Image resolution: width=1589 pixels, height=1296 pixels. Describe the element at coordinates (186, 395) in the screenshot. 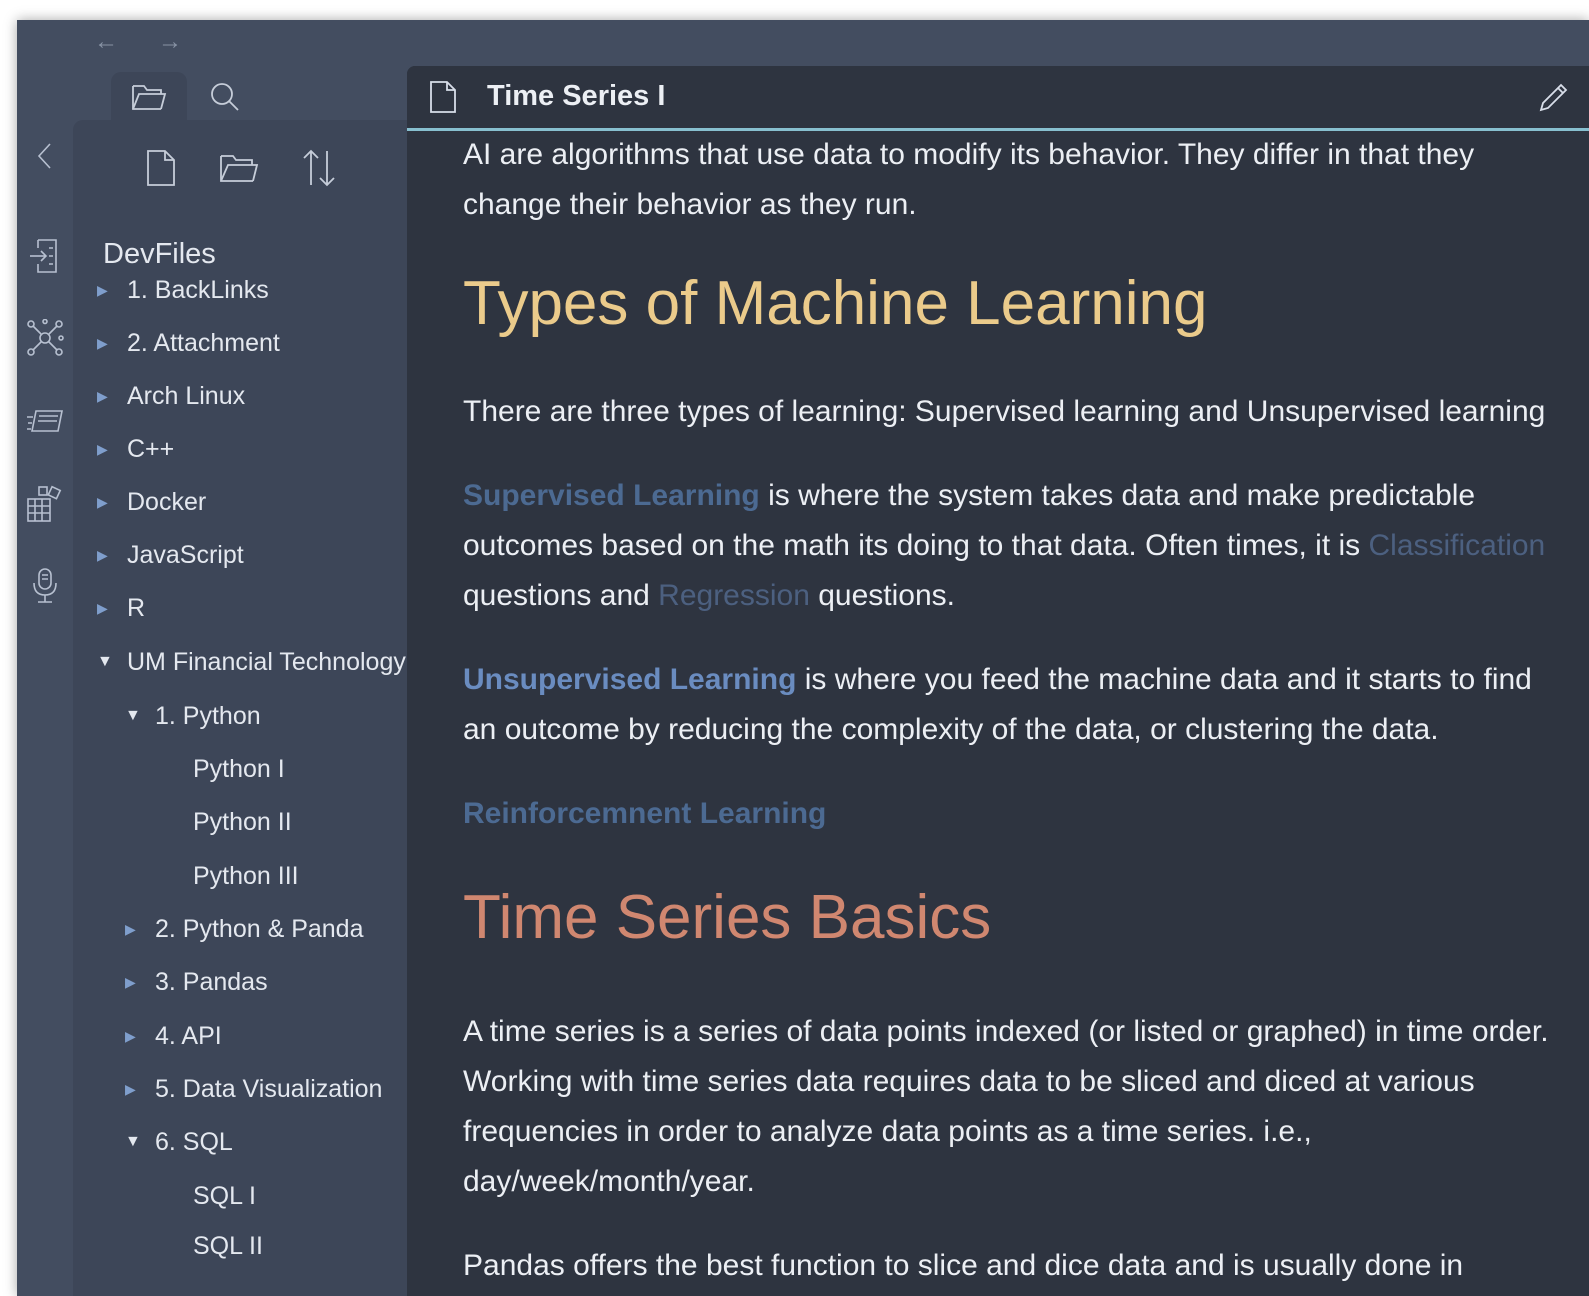

I see `tree-item-label: Arch Linux` at that location.